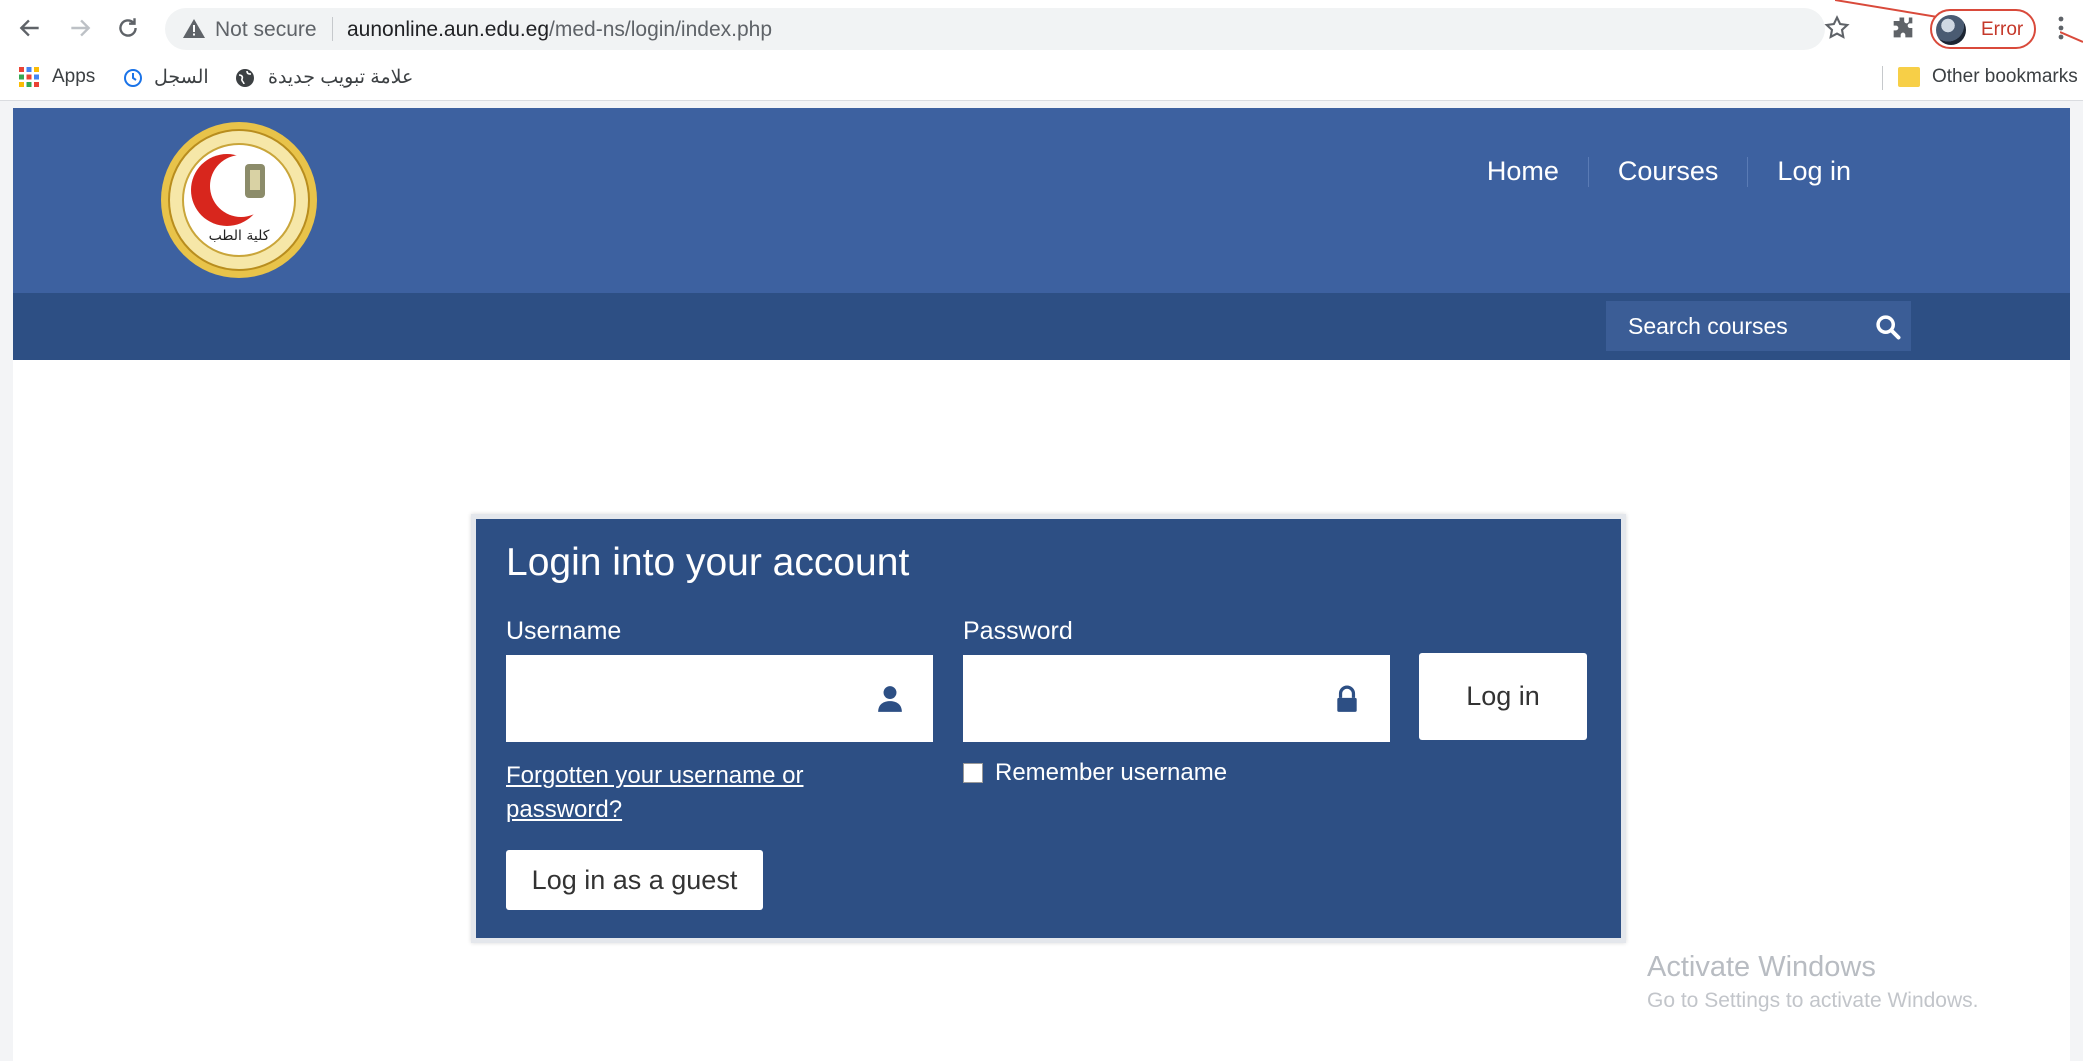 The width and height of the screenshot is (2083, 1061). I want to click on reload-button, so click(128, 28).